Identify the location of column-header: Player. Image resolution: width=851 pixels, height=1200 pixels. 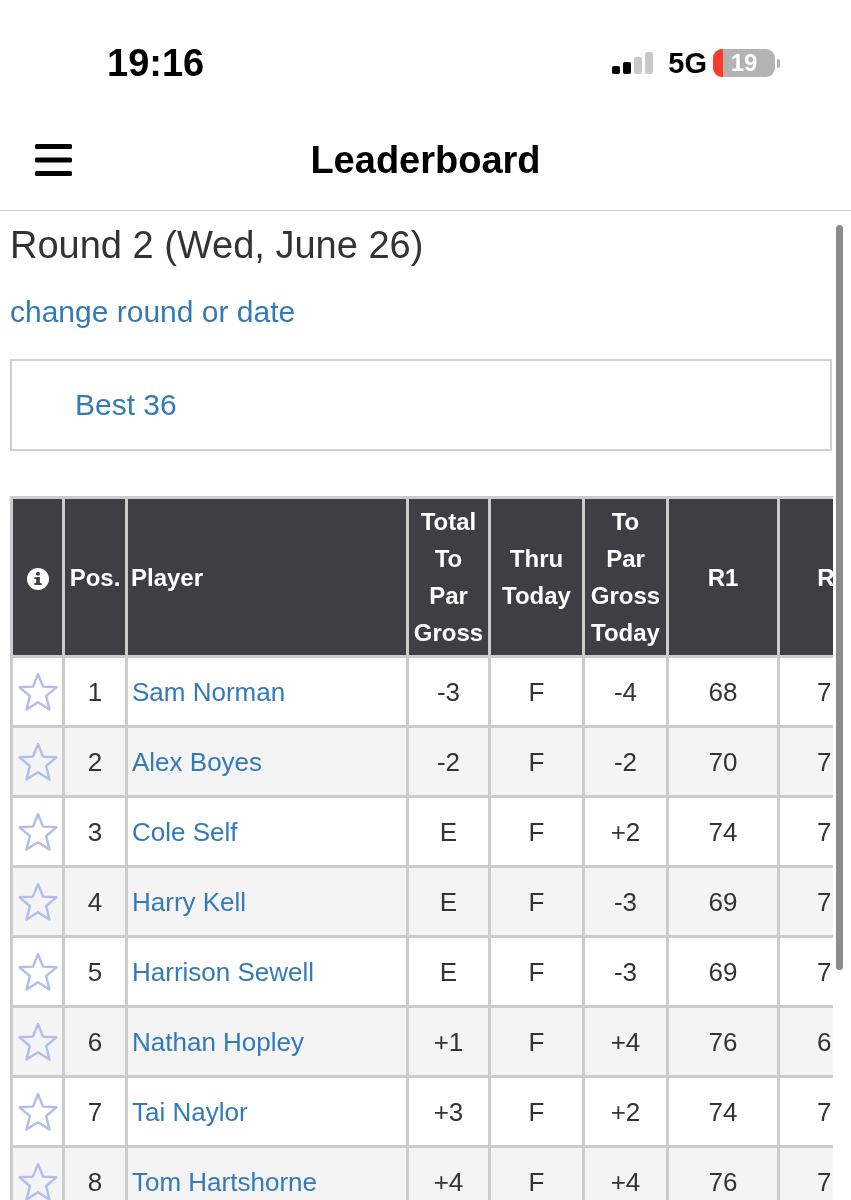
(267, 577).